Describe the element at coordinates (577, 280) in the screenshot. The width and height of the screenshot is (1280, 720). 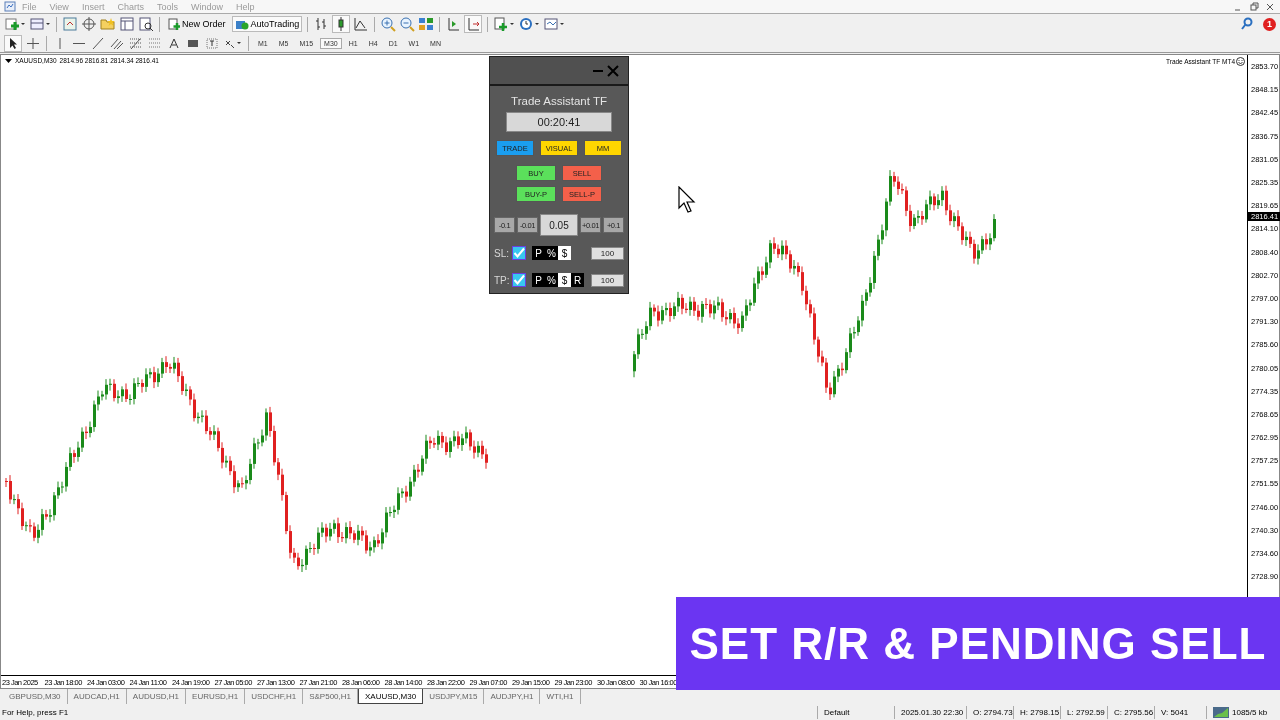
I see `unit-toggle: R` at that location.